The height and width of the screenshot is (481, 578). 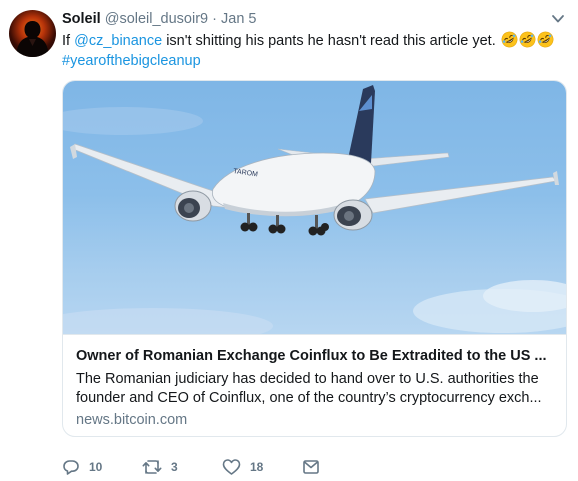 What do you see at coordinates (152, 467) in the screenshot?
I see `retweet-icon` at bounding box center [152, 467].